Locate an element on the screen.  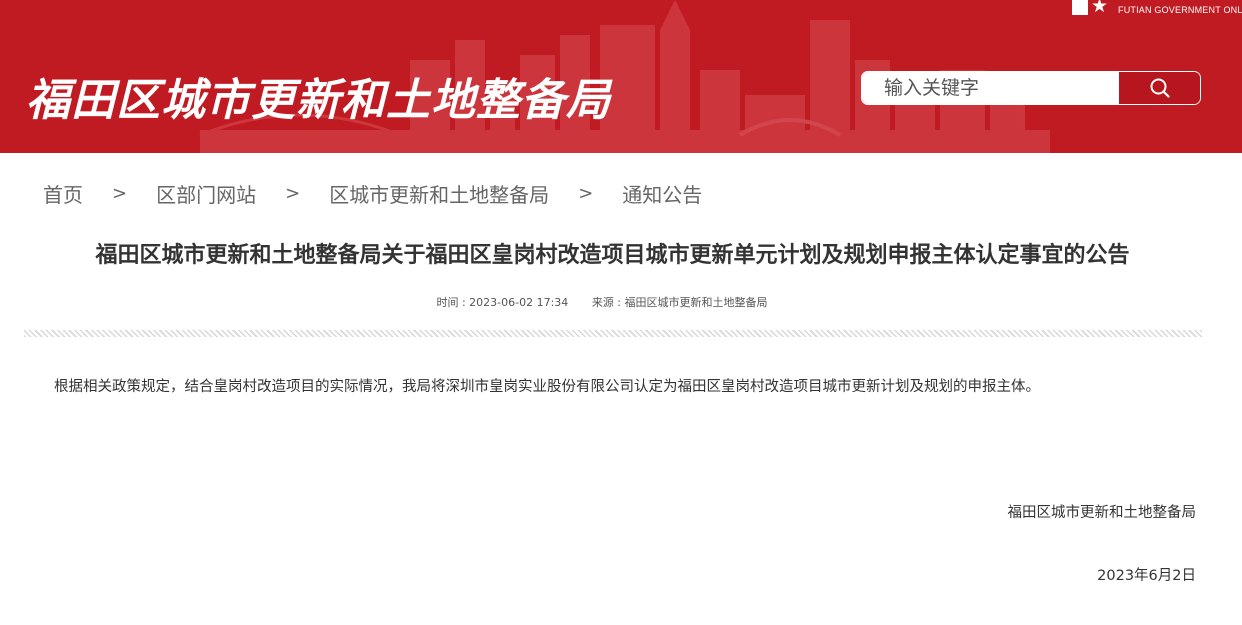
article-meta: 时间 : 2023-06-02 17:34 来源 : 福田区城市更新和土地整备局 is located at coordinates (602, 302).